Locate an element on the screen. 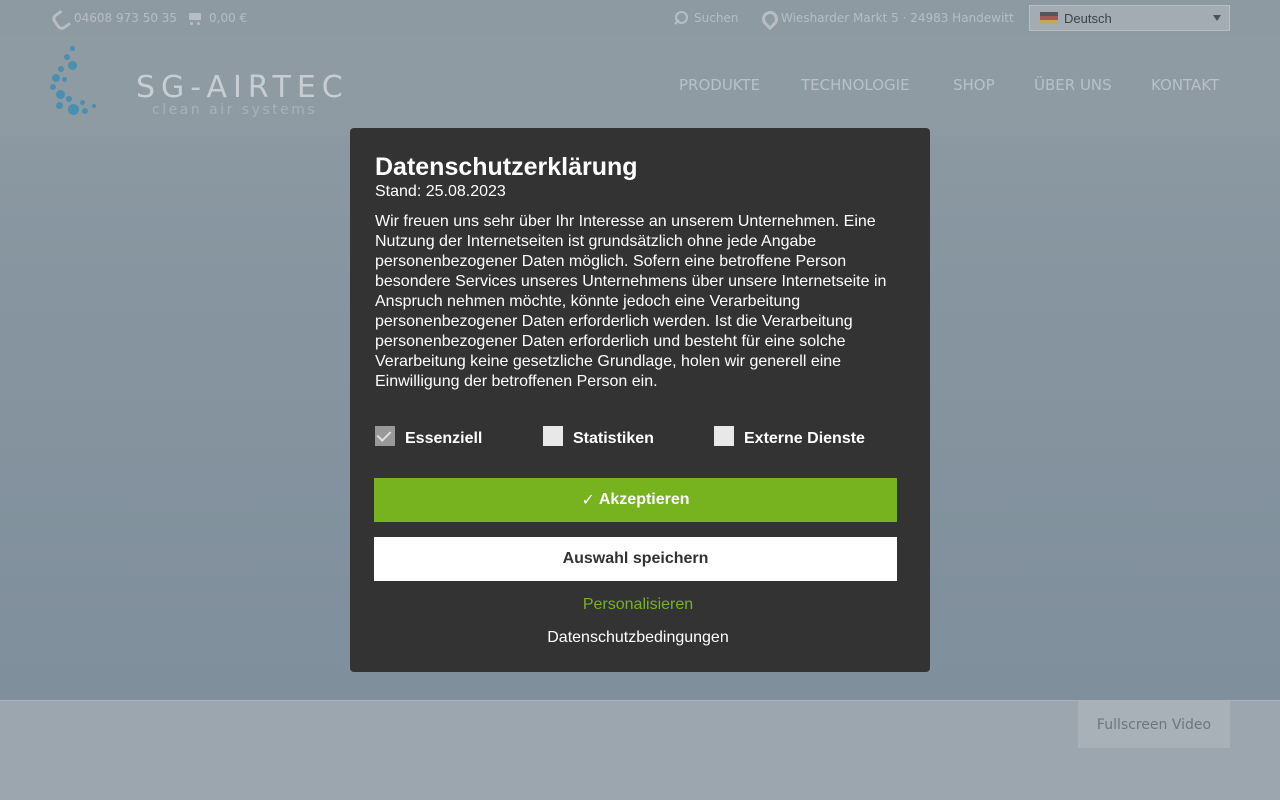 The height and width of the screenshot is (800, 1280). checkmark-icon: ✓ is located at coordinates (588, 500).